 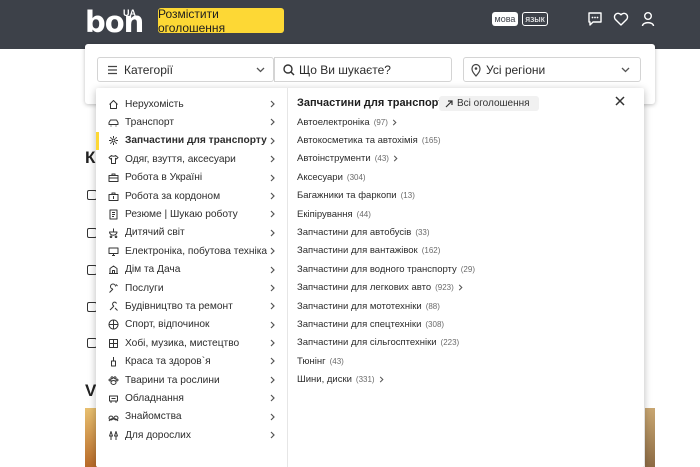 I want to click on subcategory-item: Аксесуари (304), so click(x=447, y=177).